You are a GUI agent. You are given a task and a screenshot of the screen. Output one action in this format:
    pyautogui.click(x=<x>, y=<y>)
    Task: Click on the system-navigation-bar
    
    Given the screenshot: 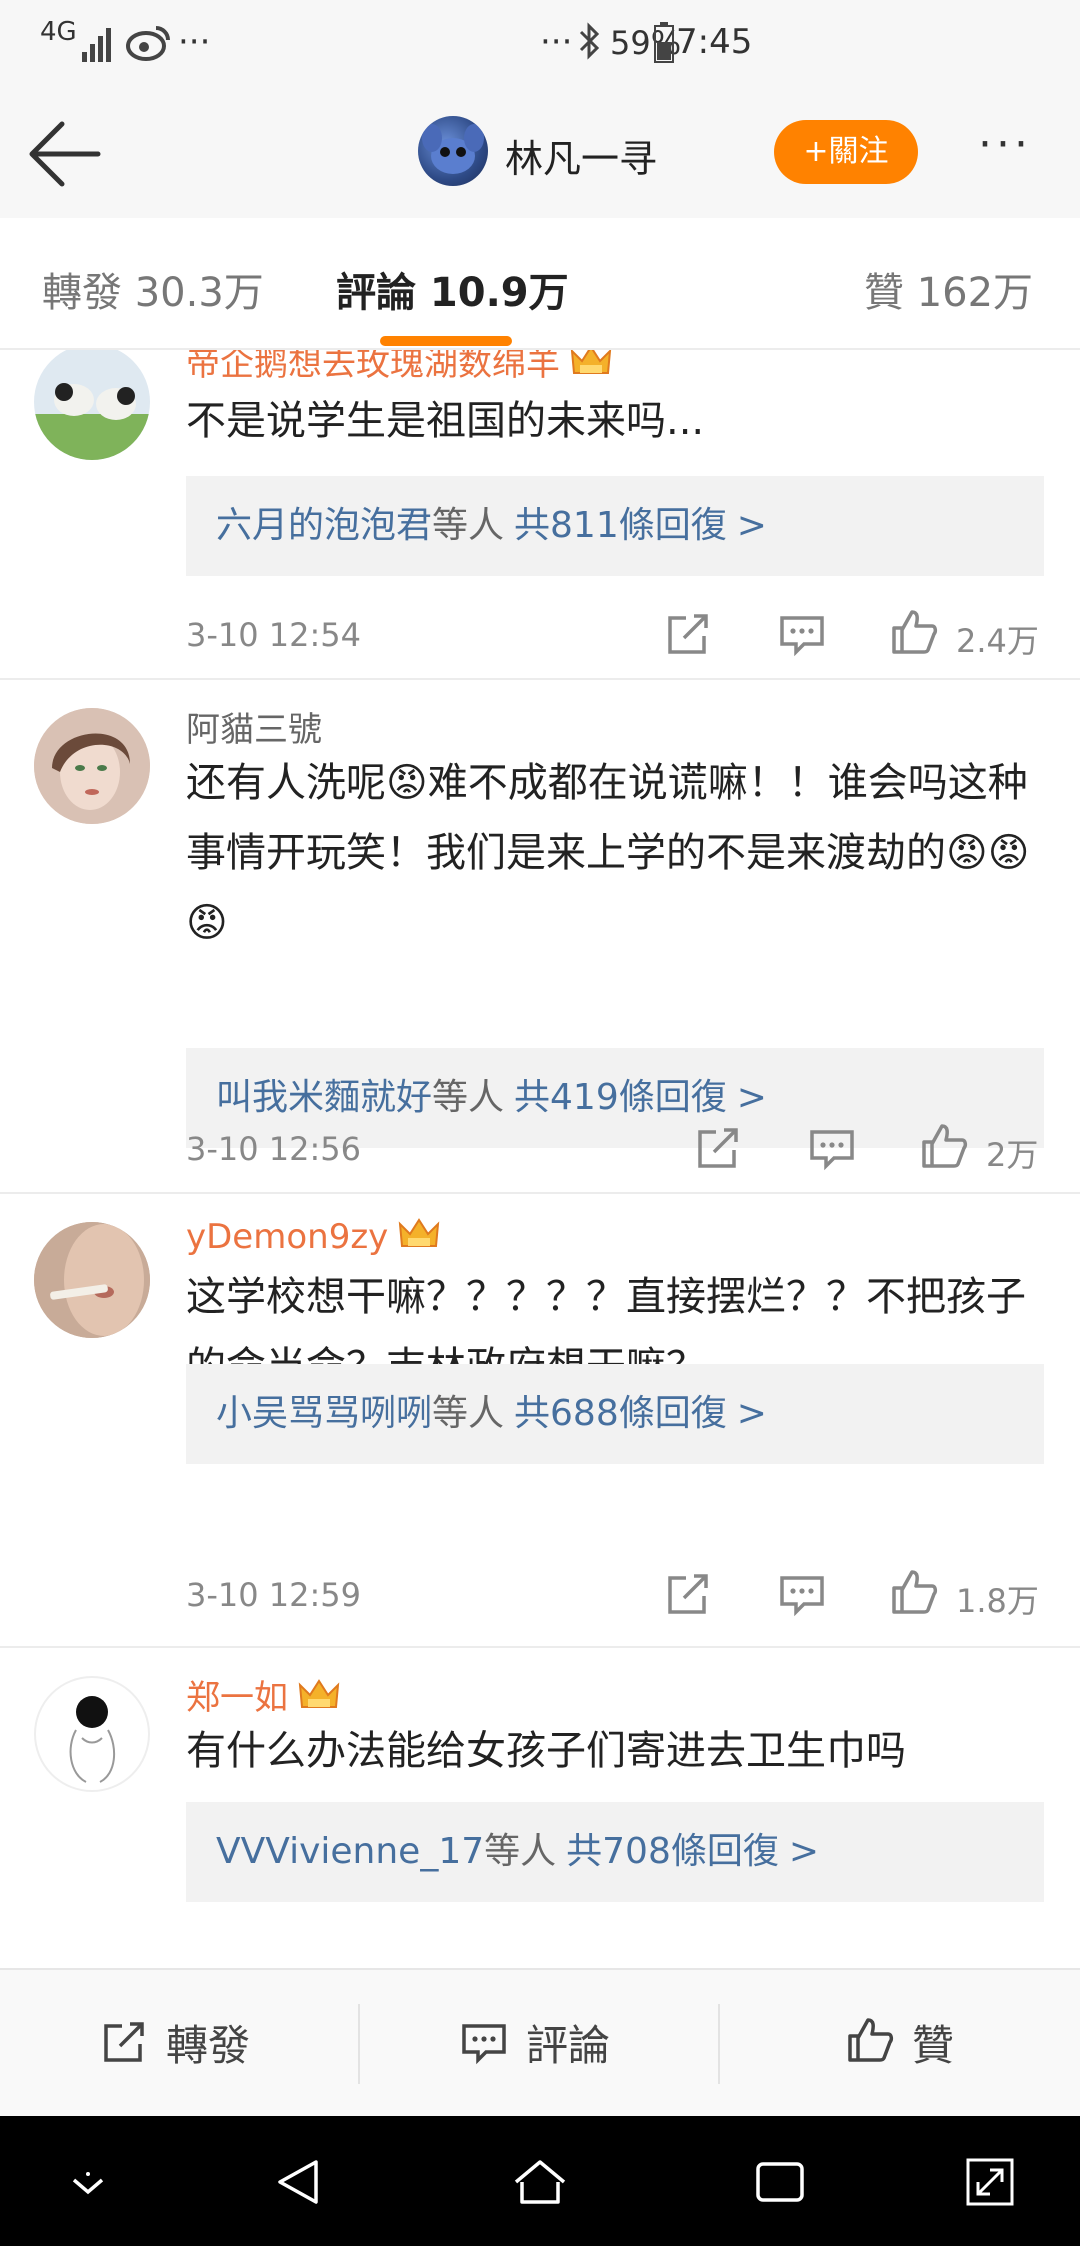 What is the action you would take?
    pyautogui.click(x=540, y=2181)
    